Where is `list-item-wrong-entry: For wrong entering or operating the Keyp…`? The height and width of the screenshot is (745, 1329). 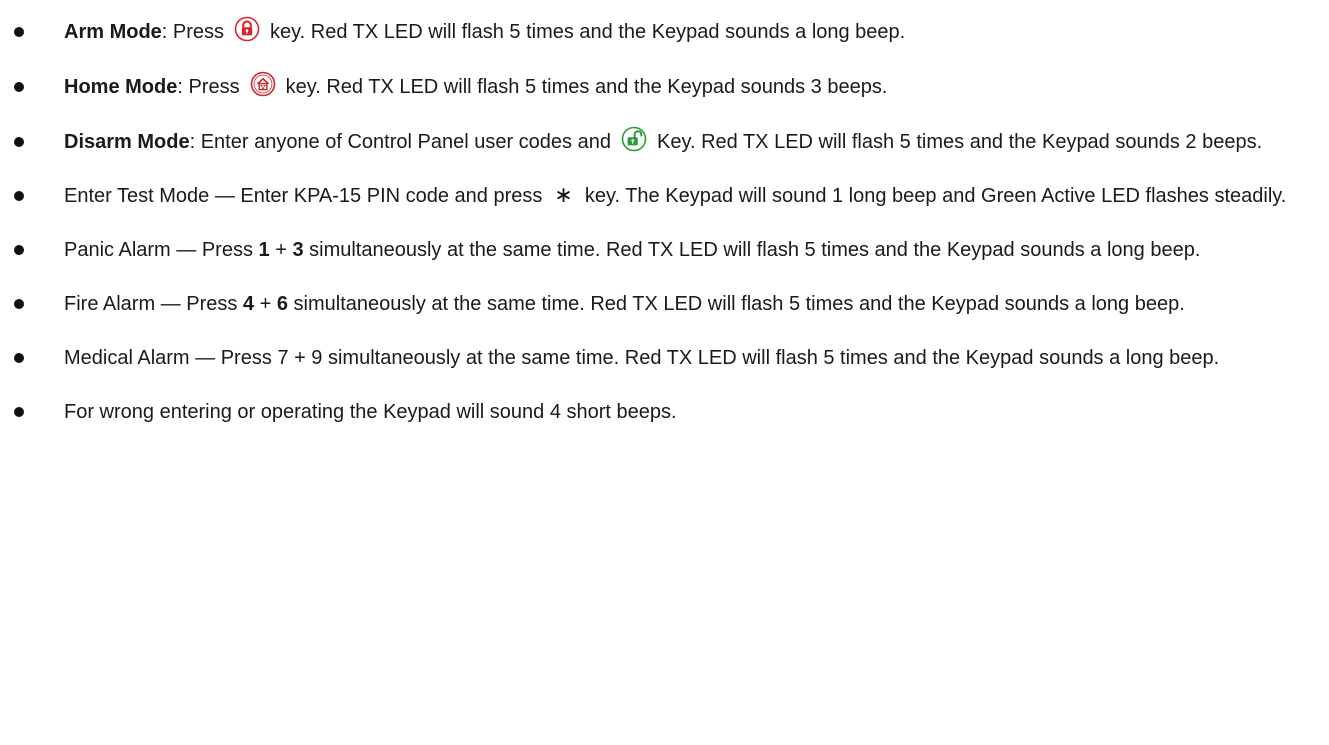 list-item-wrong-entry: For wrong entering or operating the Keyp… is located at coordinates (664, 412).